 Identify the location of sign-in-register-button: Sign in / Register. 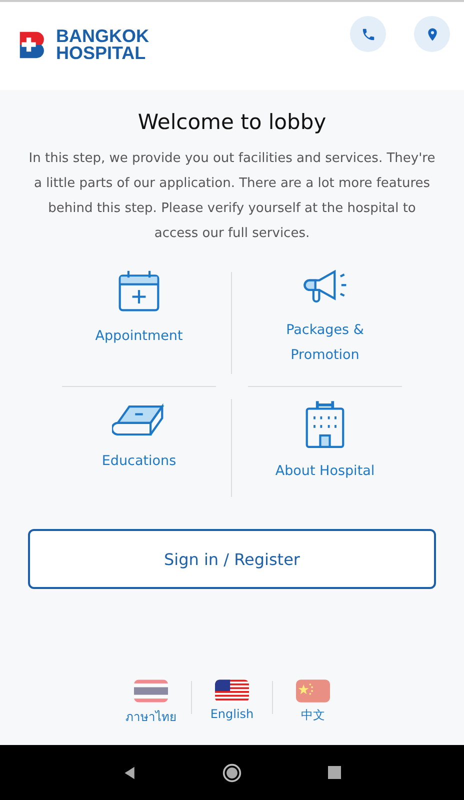
(232, 559).